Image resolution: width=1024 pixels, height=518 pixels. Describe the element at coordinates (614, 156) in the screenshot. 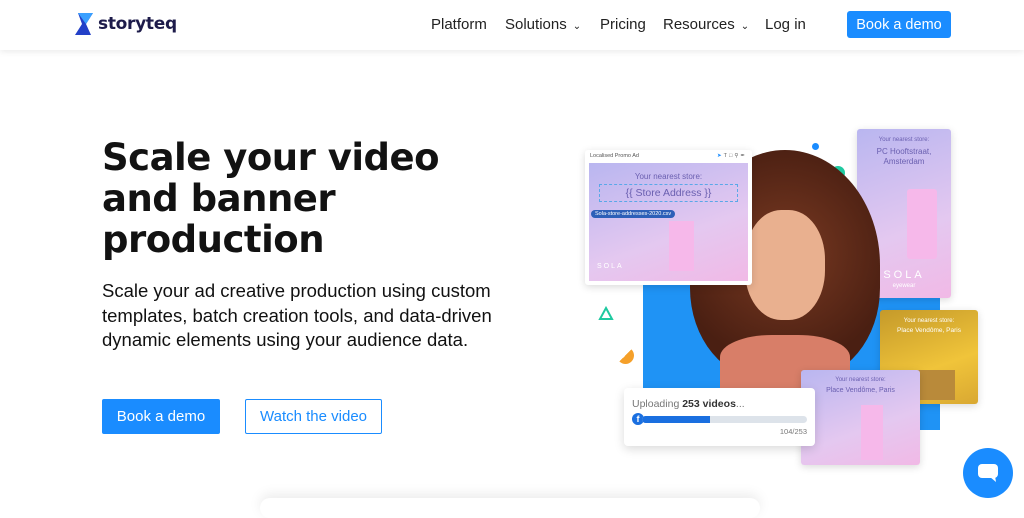

I see `editor-title: Localised Promo Ad` at that location.